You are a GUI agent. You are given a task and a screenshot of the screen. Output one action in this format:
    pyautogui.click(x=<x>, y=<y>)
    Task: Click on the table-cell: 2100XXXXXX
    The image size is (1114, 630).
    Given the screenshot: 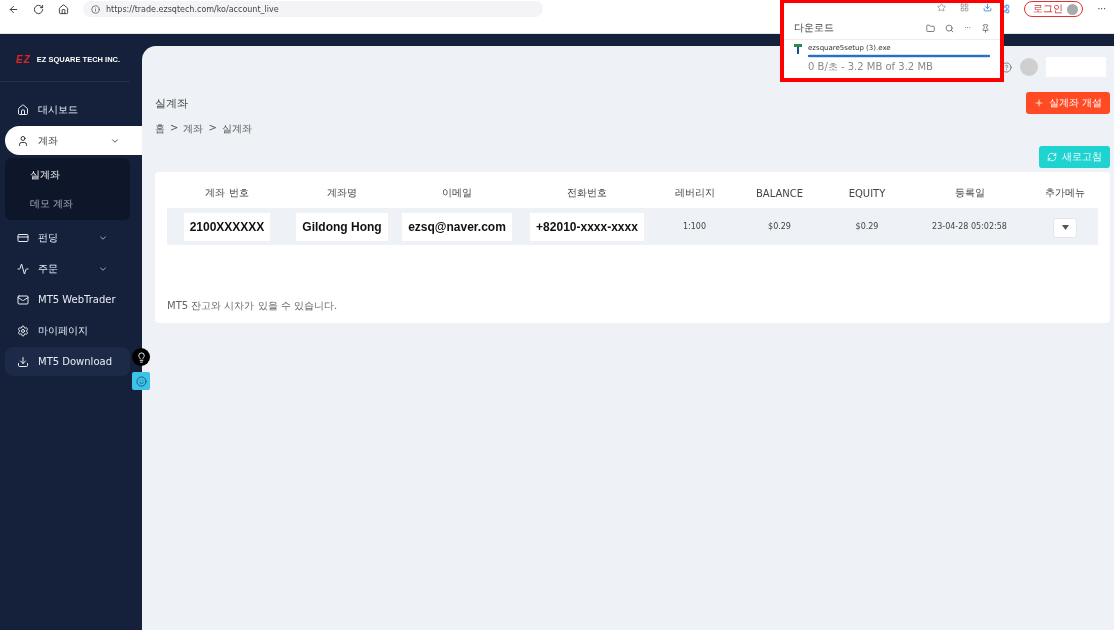 What is the action you would take?
    pyautogui.click(x=227, y=226)
    